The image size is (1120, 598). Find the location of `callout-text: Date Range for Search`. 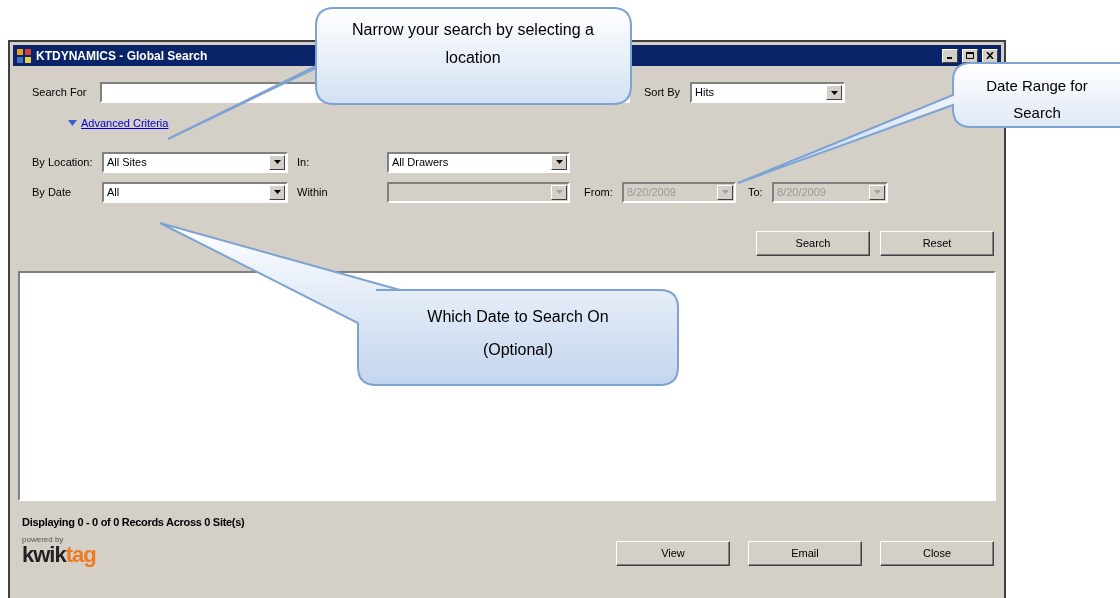

callout-text: Date Range for Search is located at coordinates (1037, 99).